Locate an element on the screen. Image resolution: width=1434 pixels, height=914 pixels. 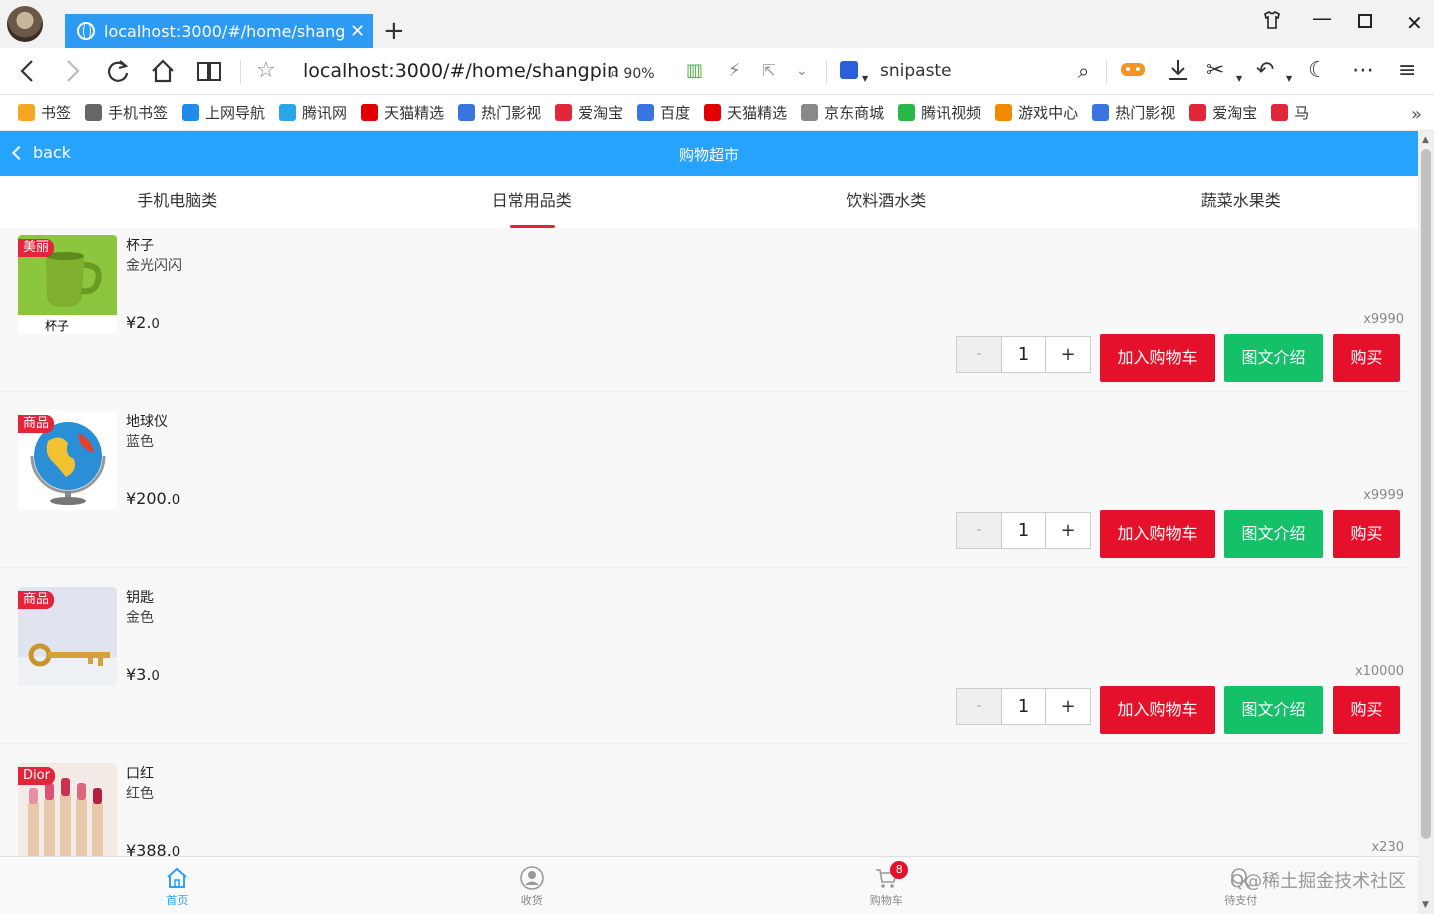
forward-icon is located at coordinates (72, 73).